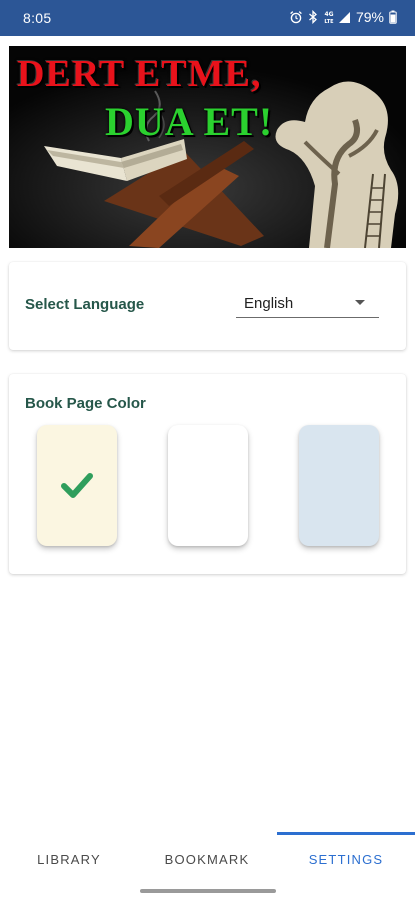  What do you see at coordinates (393, 17) in the screenshot?
I see `battery-icon` at bounding box center [393, 17].